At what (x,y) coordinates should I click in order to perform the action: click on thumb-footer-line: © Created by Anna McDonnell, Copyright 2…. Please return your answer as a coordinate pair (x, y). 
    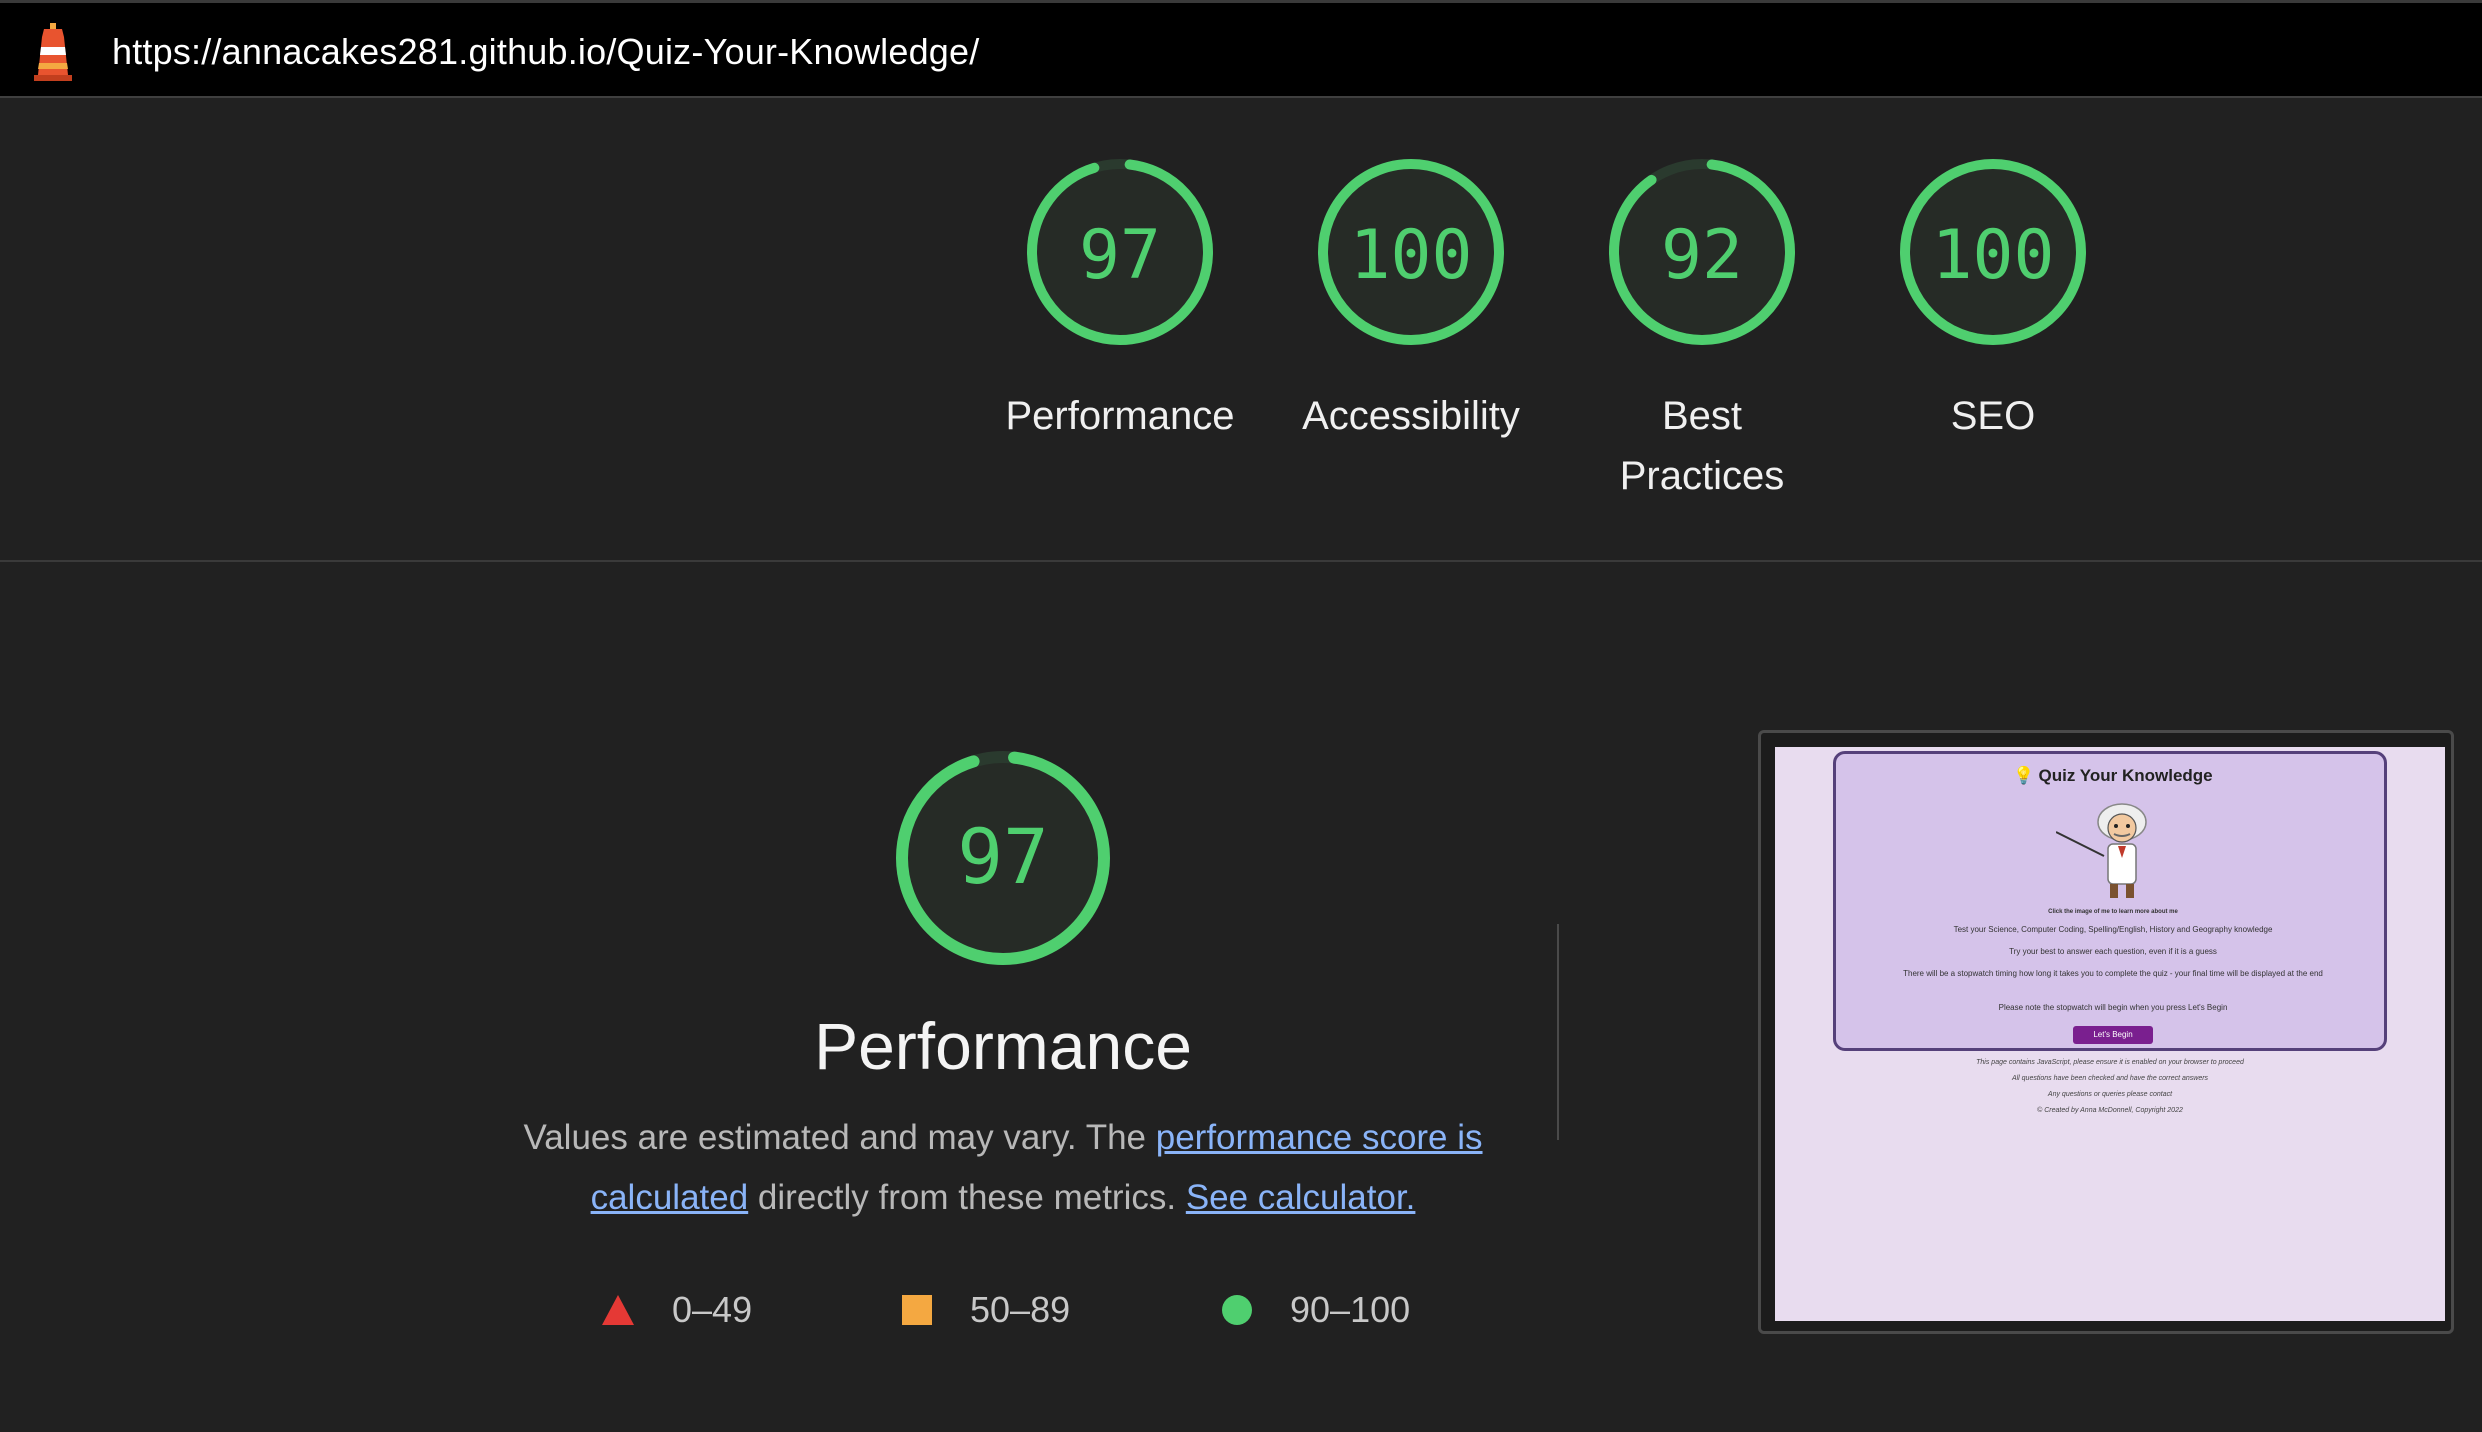
    Looking at the image, I should click on (2110, 1110).